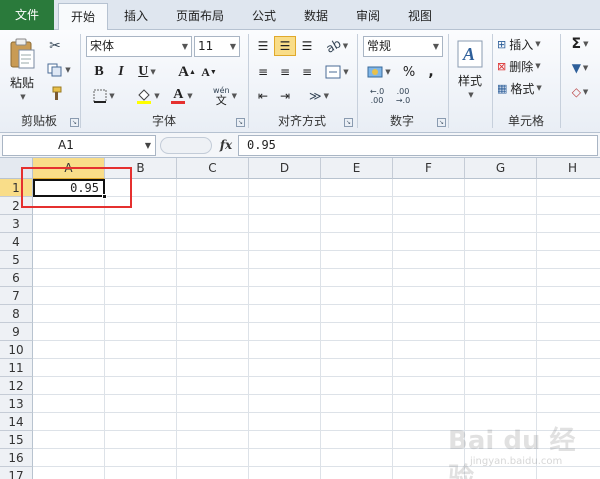 This screenshot has height=479, width=600. I want to click on cell-h2, so click(568, 206).